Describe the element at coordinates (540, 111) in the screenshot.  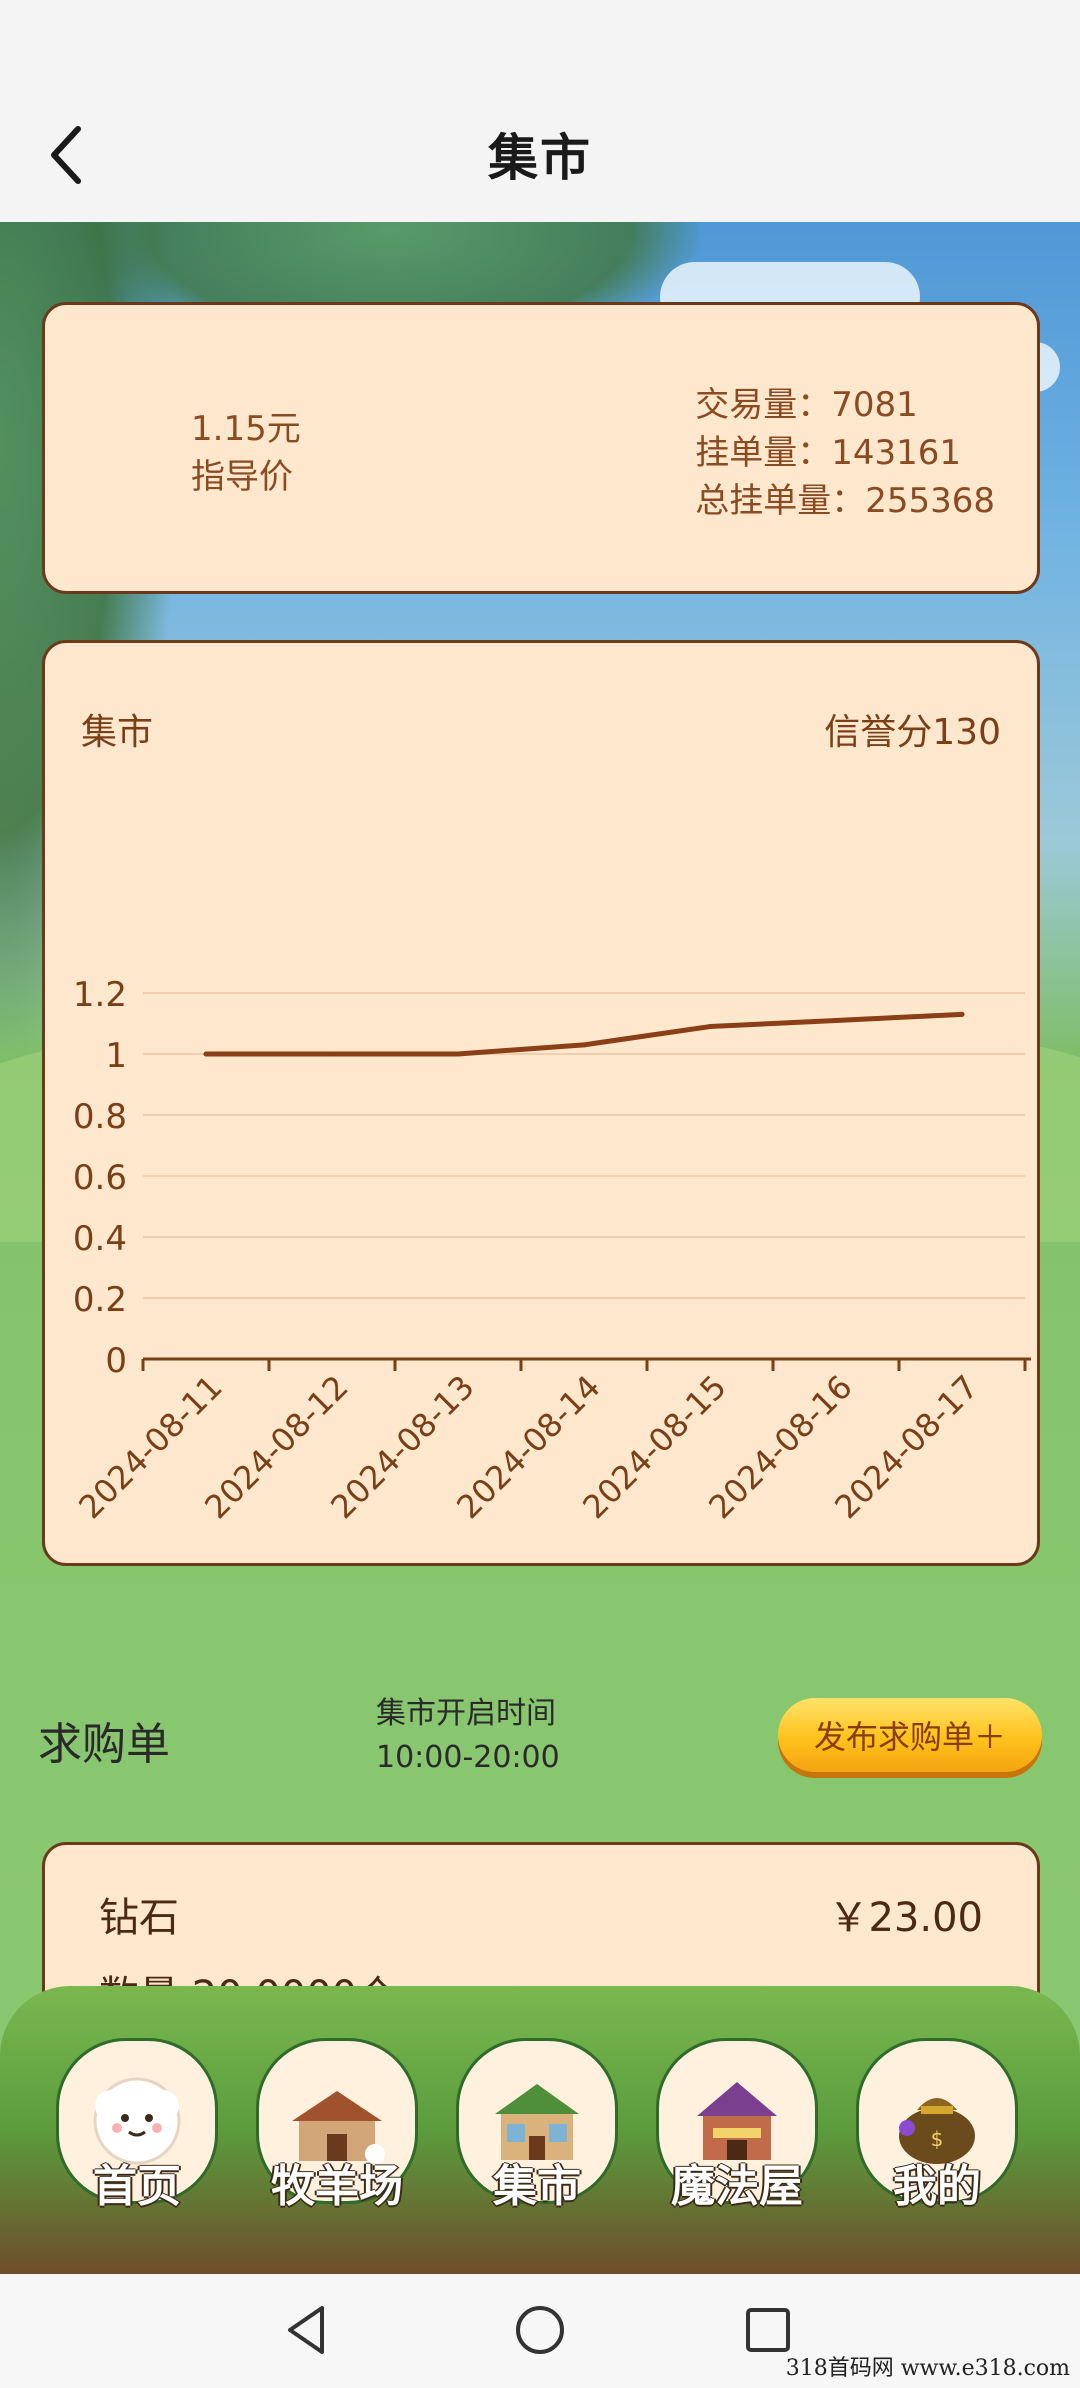
I see `top-bar: 集市` at that location.